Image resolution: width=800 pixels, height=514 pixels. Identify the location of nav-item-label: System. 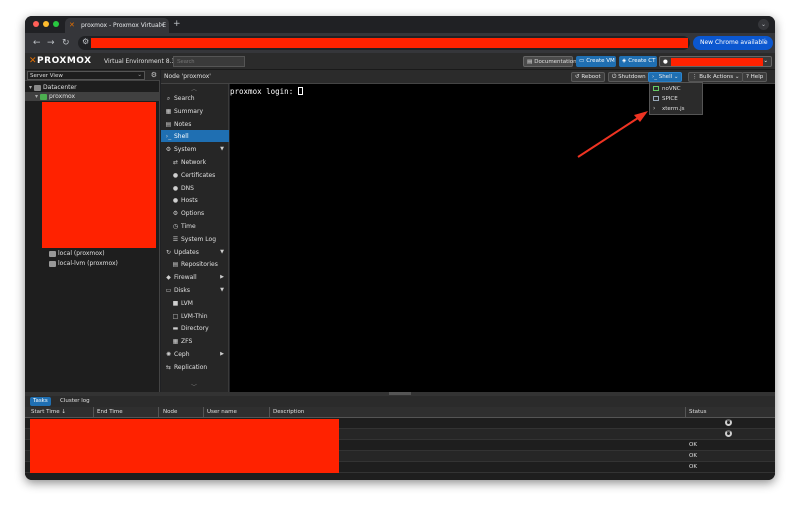
(185, 150).